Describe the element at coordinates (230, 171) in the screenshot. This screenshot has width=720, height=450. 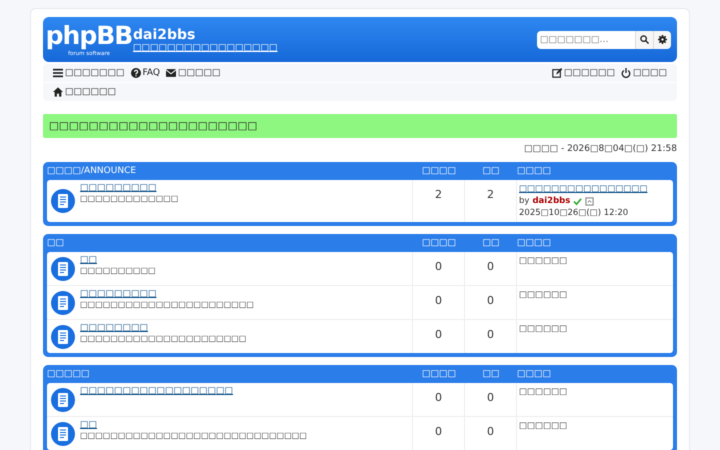
I see `category-title: □□□□/ANNOUNCE` at that location.